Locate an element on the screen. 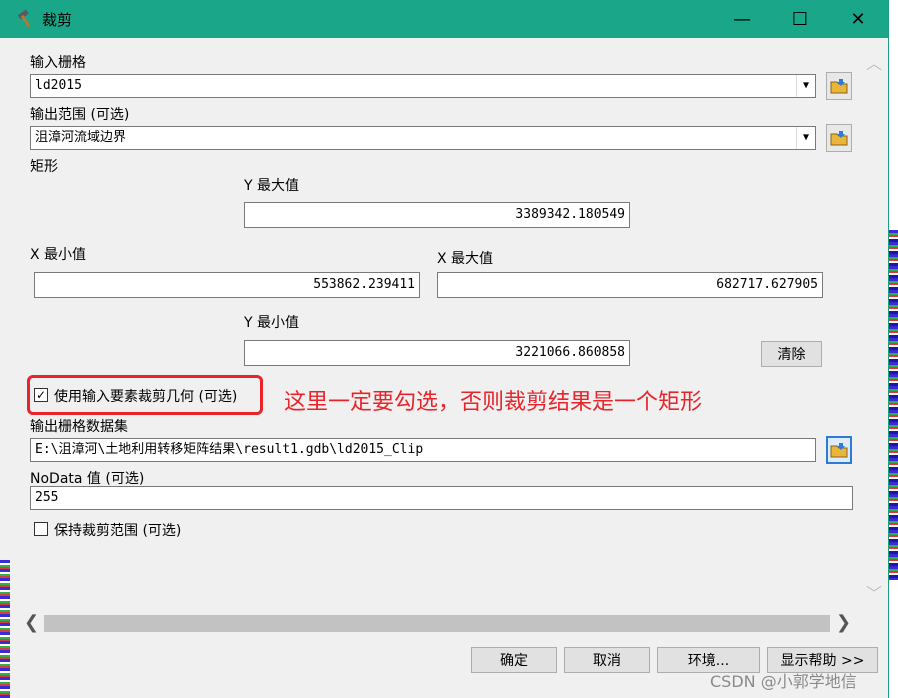 The width and height of the screenshot is (898, 698). output-raster-label: 输出栅格数据集 is located at coordinates (79, 427).